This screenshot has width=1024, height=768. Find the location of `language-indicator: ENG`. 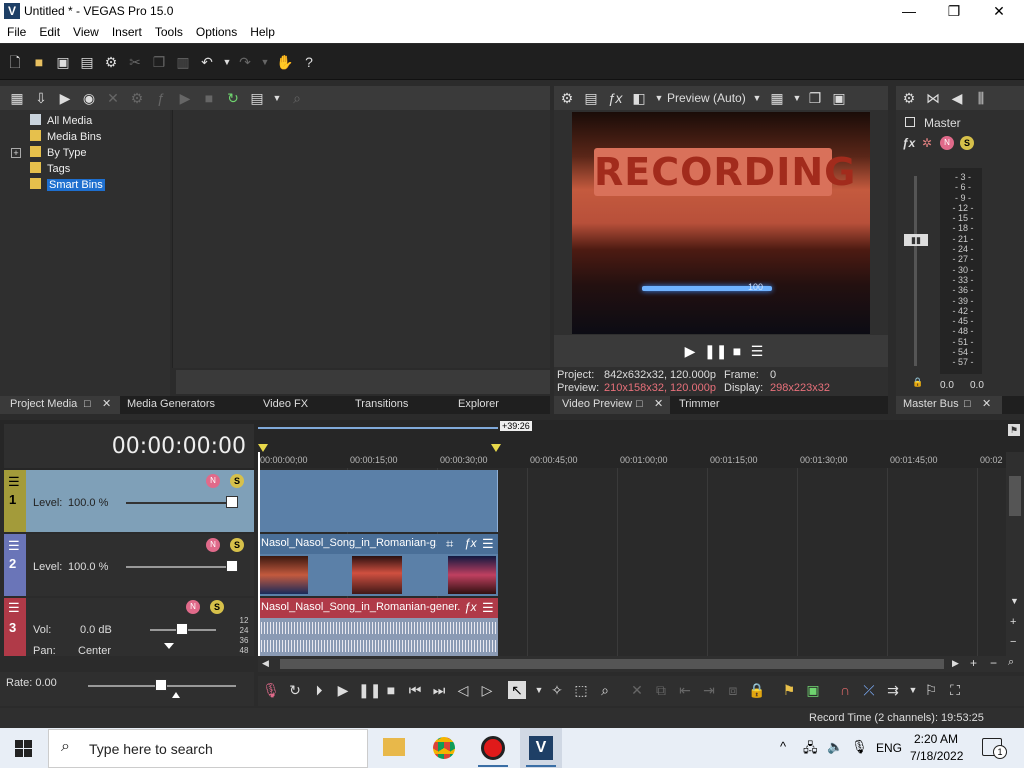

language-indicator: ENG is located at coordinates (889, 748).